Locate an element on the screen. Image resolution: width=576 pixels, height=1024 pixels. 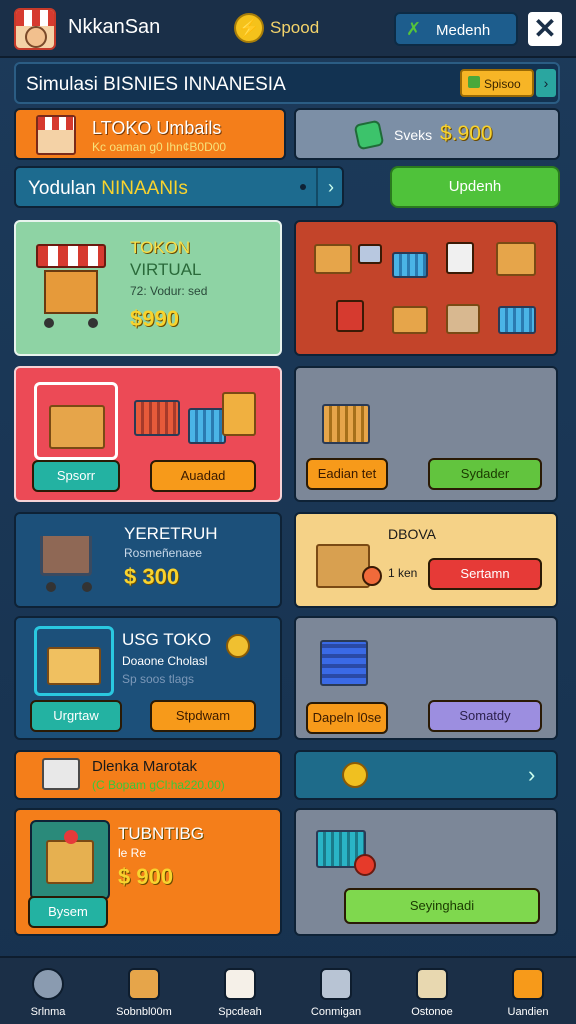
sydader-button: Sydader is located at coordinates (485, 474).